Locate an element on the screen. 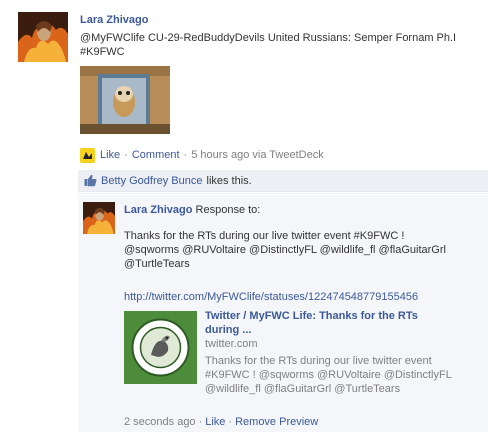 The image size is (500, 432). owl-photo-icon is located at coordinates (125, 100).